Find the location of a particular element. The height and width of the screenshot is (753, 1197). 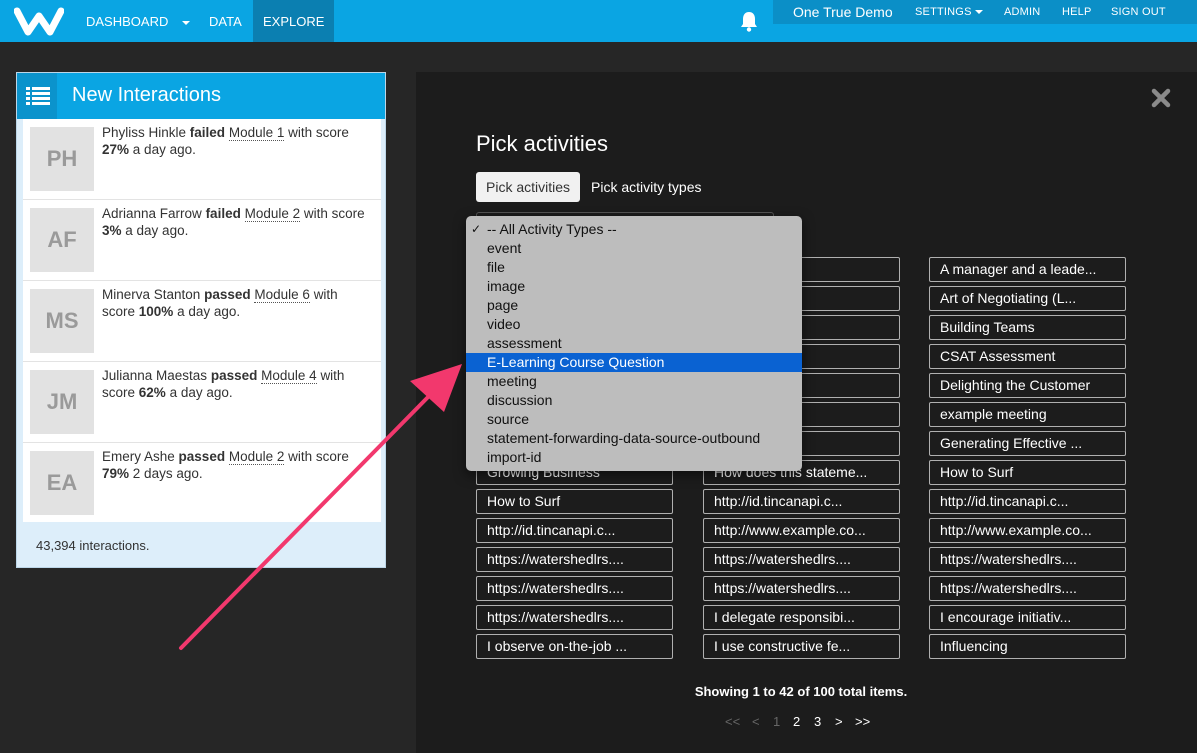

panel-title: New Interactions is located at coordinates (146, 95).